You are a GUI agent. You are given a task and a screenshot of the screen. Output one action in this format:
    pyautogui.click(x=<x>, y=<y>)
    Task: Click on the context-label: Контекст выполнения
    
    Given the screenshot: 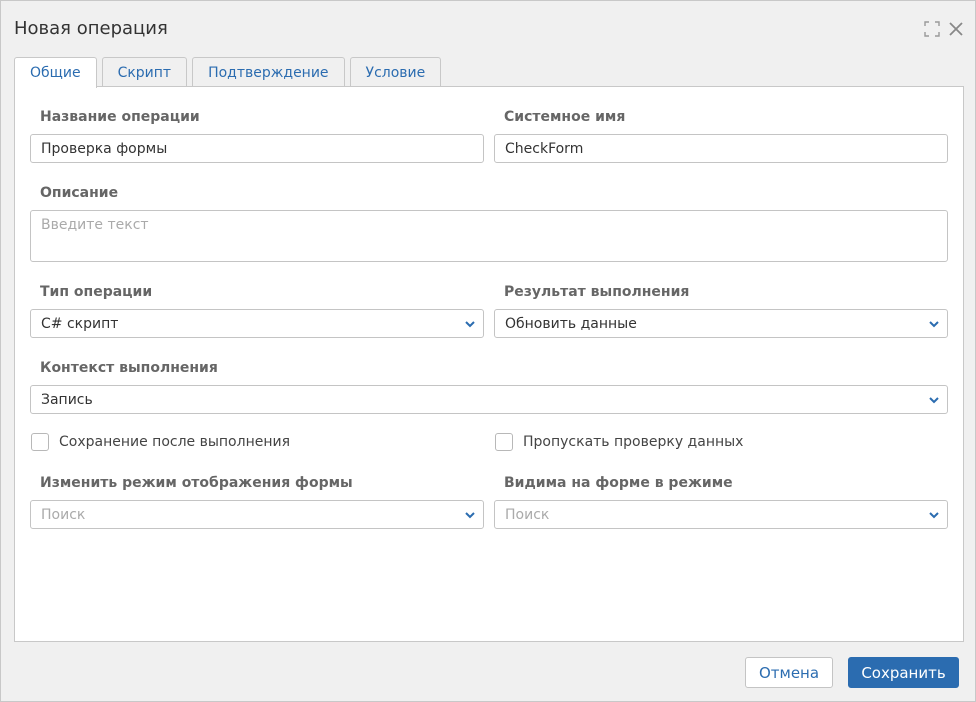 What is the action you would take?
    pyautogui.click(x=129, y=368)
    